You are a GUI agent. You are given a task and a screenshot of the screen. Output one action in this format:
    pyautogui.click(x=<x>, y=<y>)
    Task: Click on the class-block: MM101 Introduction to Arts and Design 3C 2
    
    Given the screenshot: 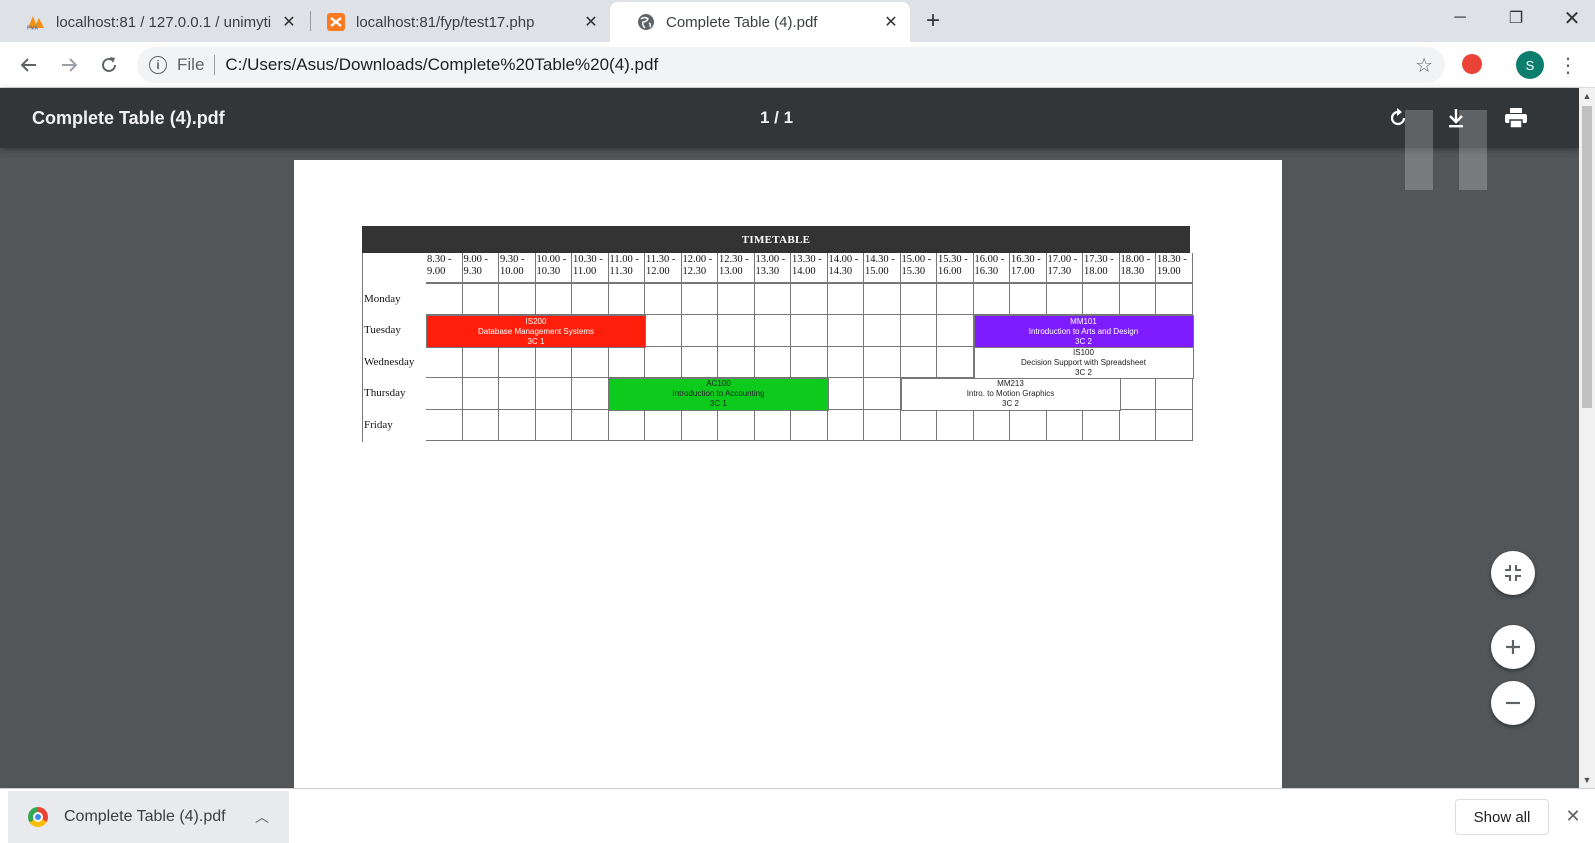 What is the action you would take?
    pyautogui.click(x=1083, y=331)
    